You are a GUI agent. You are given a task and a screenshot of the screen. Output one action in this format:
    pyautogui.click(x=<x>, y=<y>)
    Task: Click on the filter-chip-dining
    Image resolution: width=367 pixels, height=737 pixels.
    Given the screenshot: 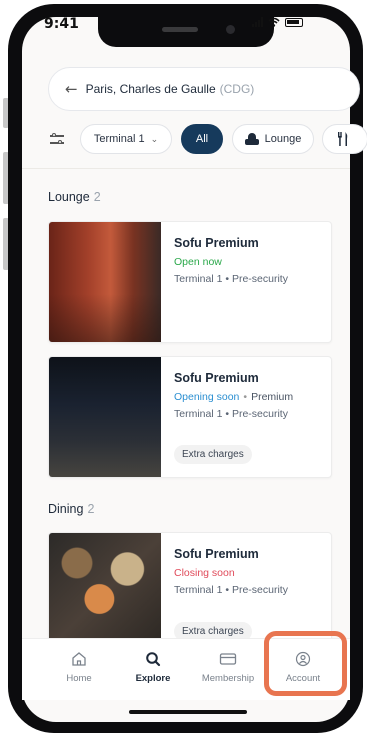 What is the action you would take?
    pyautogui.click(x=344, y=139)
    